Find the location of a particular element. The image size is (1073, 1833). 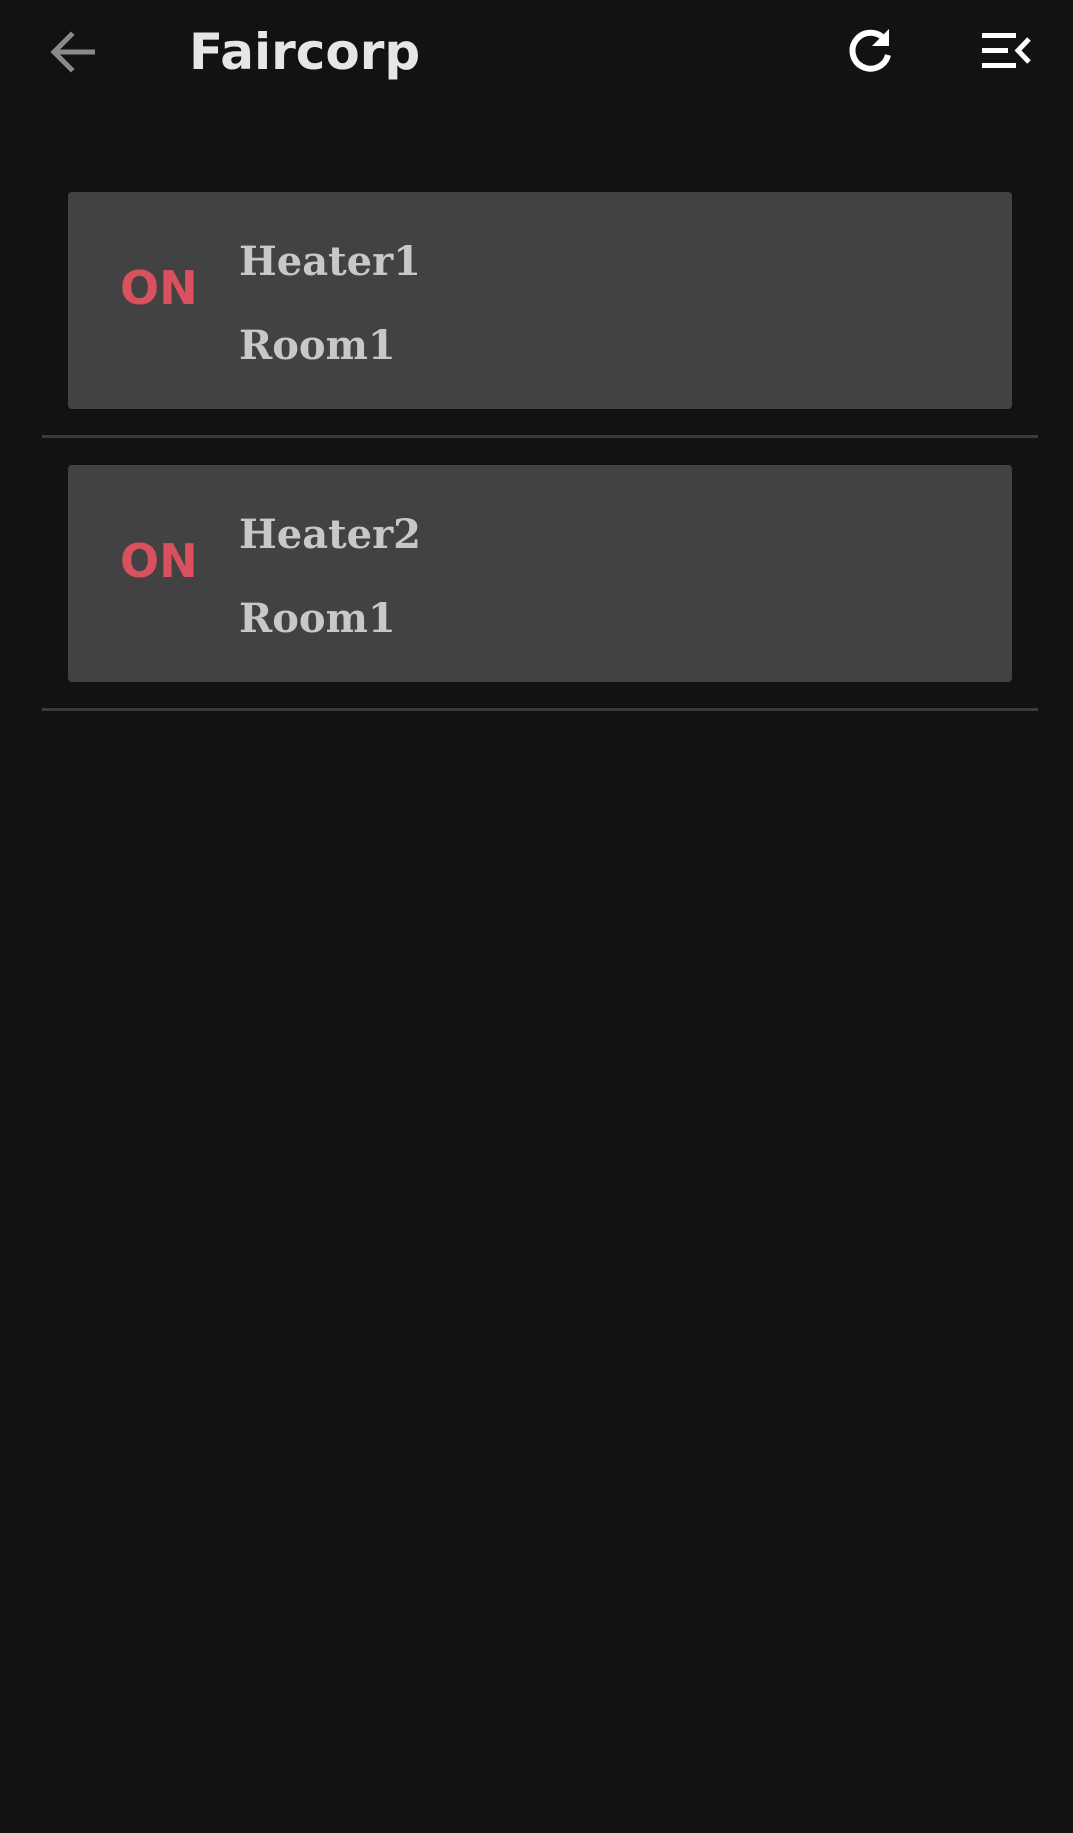

refresh-icon is located at coordinates (870, 50).